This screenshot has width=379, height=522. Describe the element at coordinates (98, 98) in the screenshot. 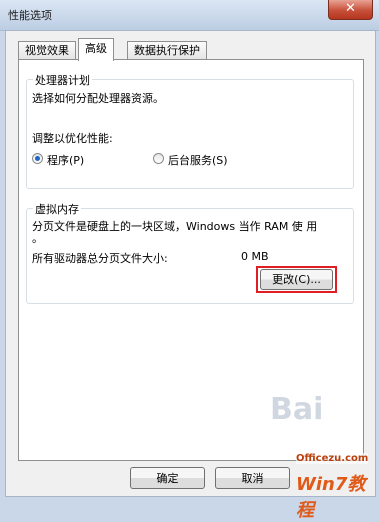

I see `processor-scheduling-description: 选择如何分配处理器资源。` at that location.